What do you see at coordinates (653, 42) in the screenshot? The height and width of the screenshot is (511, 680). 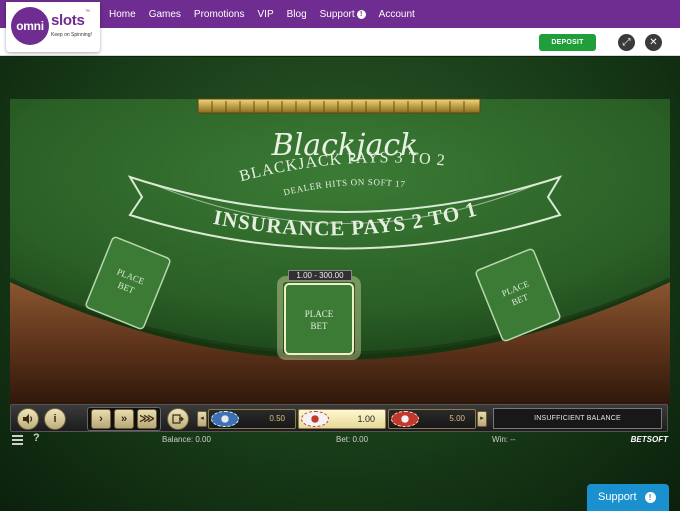 I see `close-icon: ✕` at bounding box center [653, 42].